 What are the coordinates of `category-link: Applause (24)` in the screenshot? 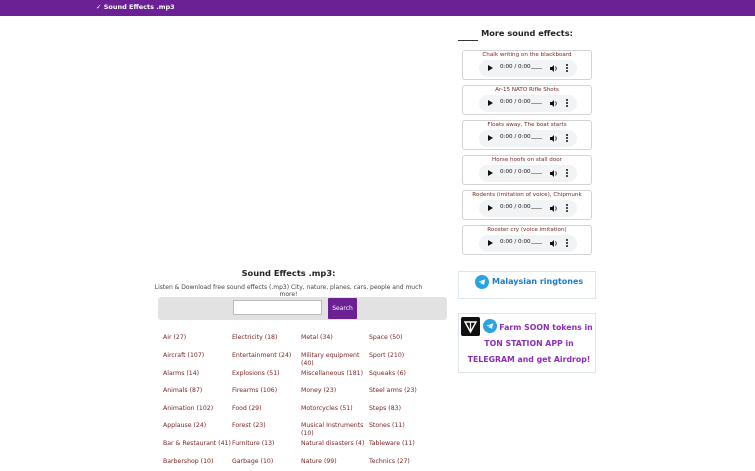 It's located at (184, 426).